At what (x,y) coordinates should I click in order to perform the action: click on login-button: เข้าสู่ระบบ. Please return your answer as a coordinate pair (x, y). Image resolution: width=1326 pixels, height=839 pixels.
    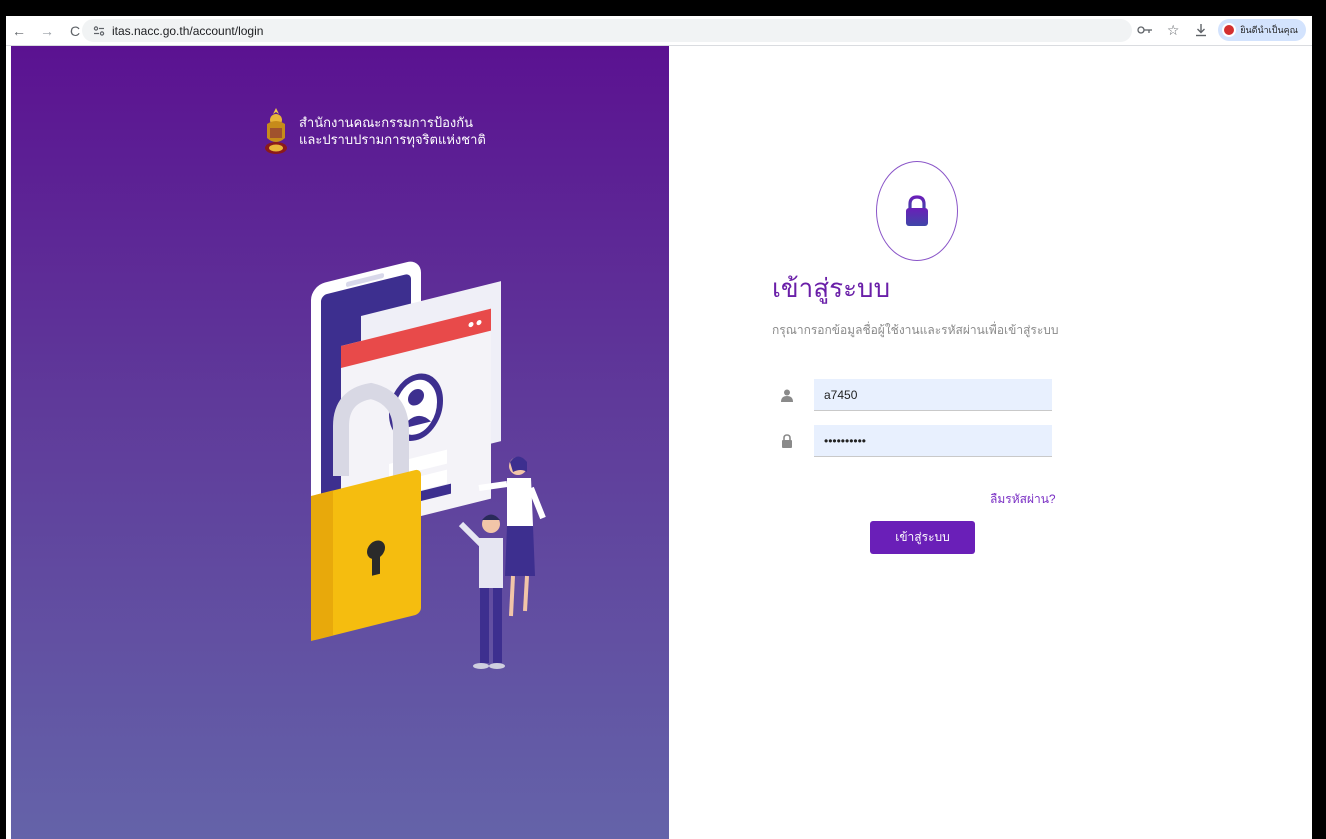
    Looking at the image, I should click on (922, 537).